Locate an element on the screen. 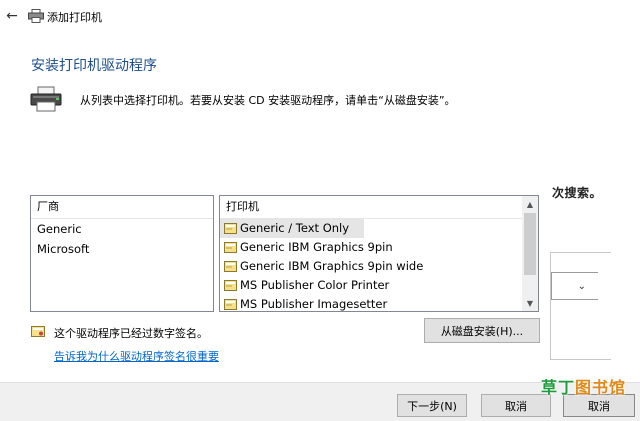 The height and width of the screenshot is (421, 640). arrow-left-icon: ← is located at coordinates (12, 16).